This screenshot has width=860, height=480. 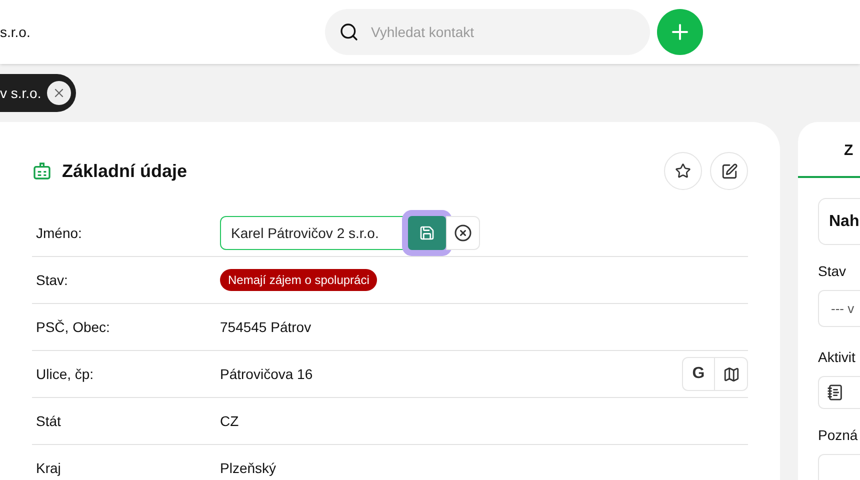 I want to click on edit-button, so click(x=729, y=171).